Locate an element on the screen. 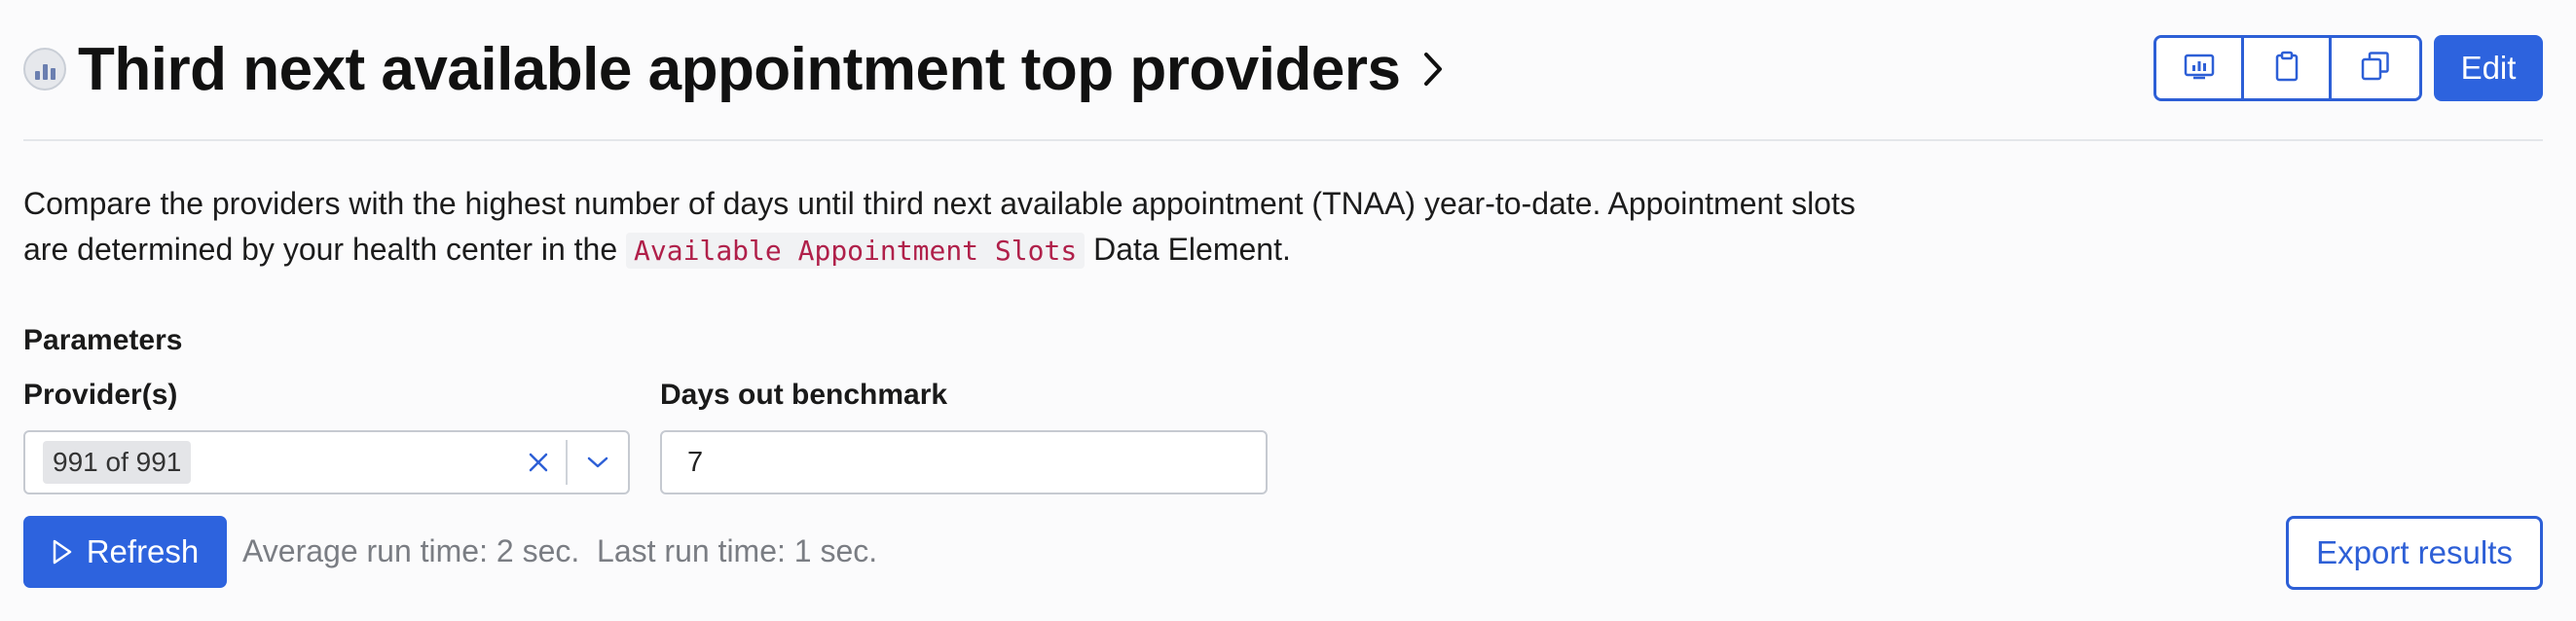 Image resolution: width=2576 pixels, height=621 pixels. toolbar-button-group is located at coordinates (2287, 68).